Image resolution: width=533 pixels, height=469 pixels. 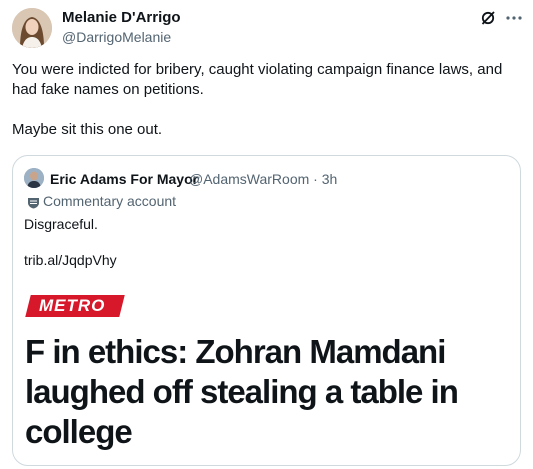 What do you see at coordinates (72, 305) in the screenshot?
I see `metro-badge-text: METRO` at bounding box center [72, 305].